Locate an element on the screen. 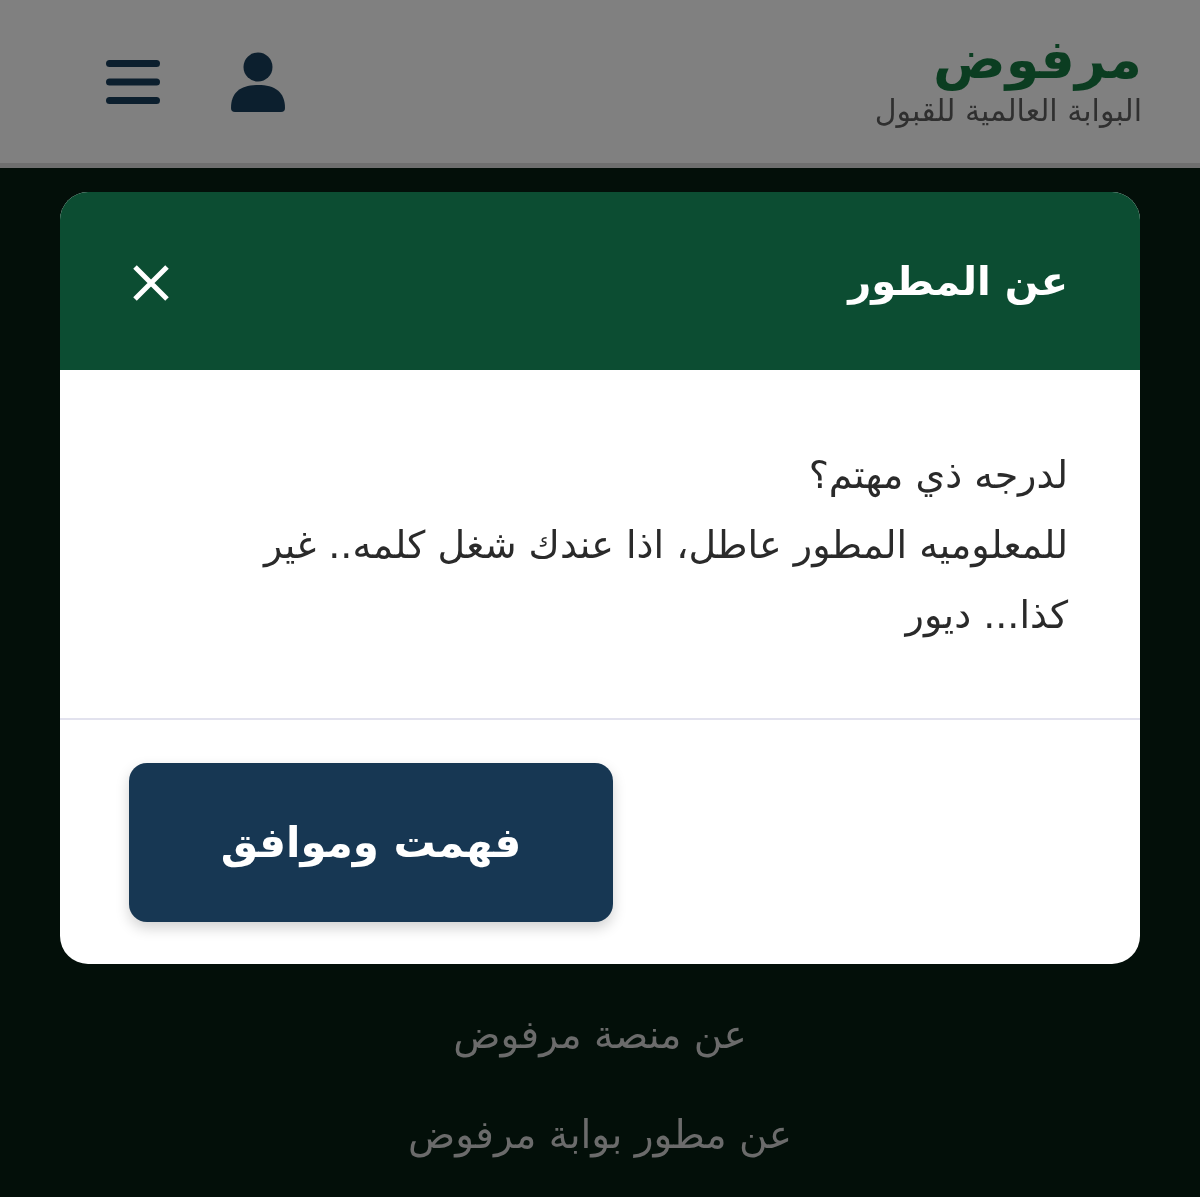  footer-link: عن منصة مرفوض is located at coordinates (600, 1035).